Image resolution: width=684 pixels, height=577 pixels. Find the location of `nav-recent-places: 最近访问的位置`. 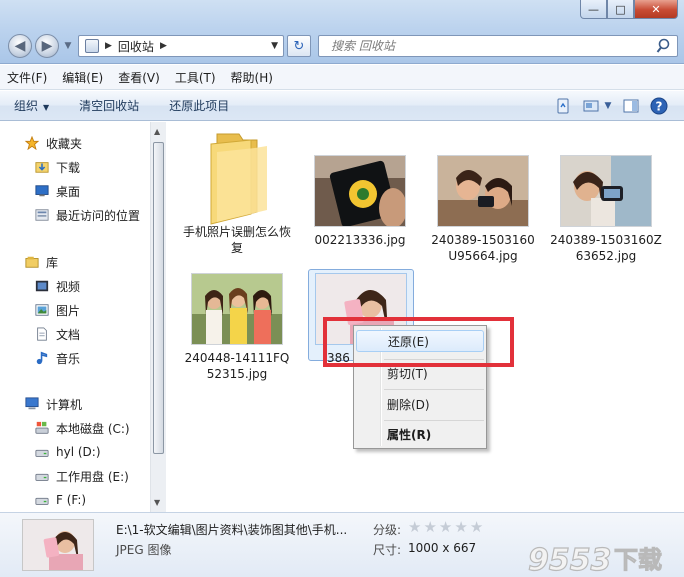

nav-recent-places: 最近访问的位置 is located at coordinates (87, 215).